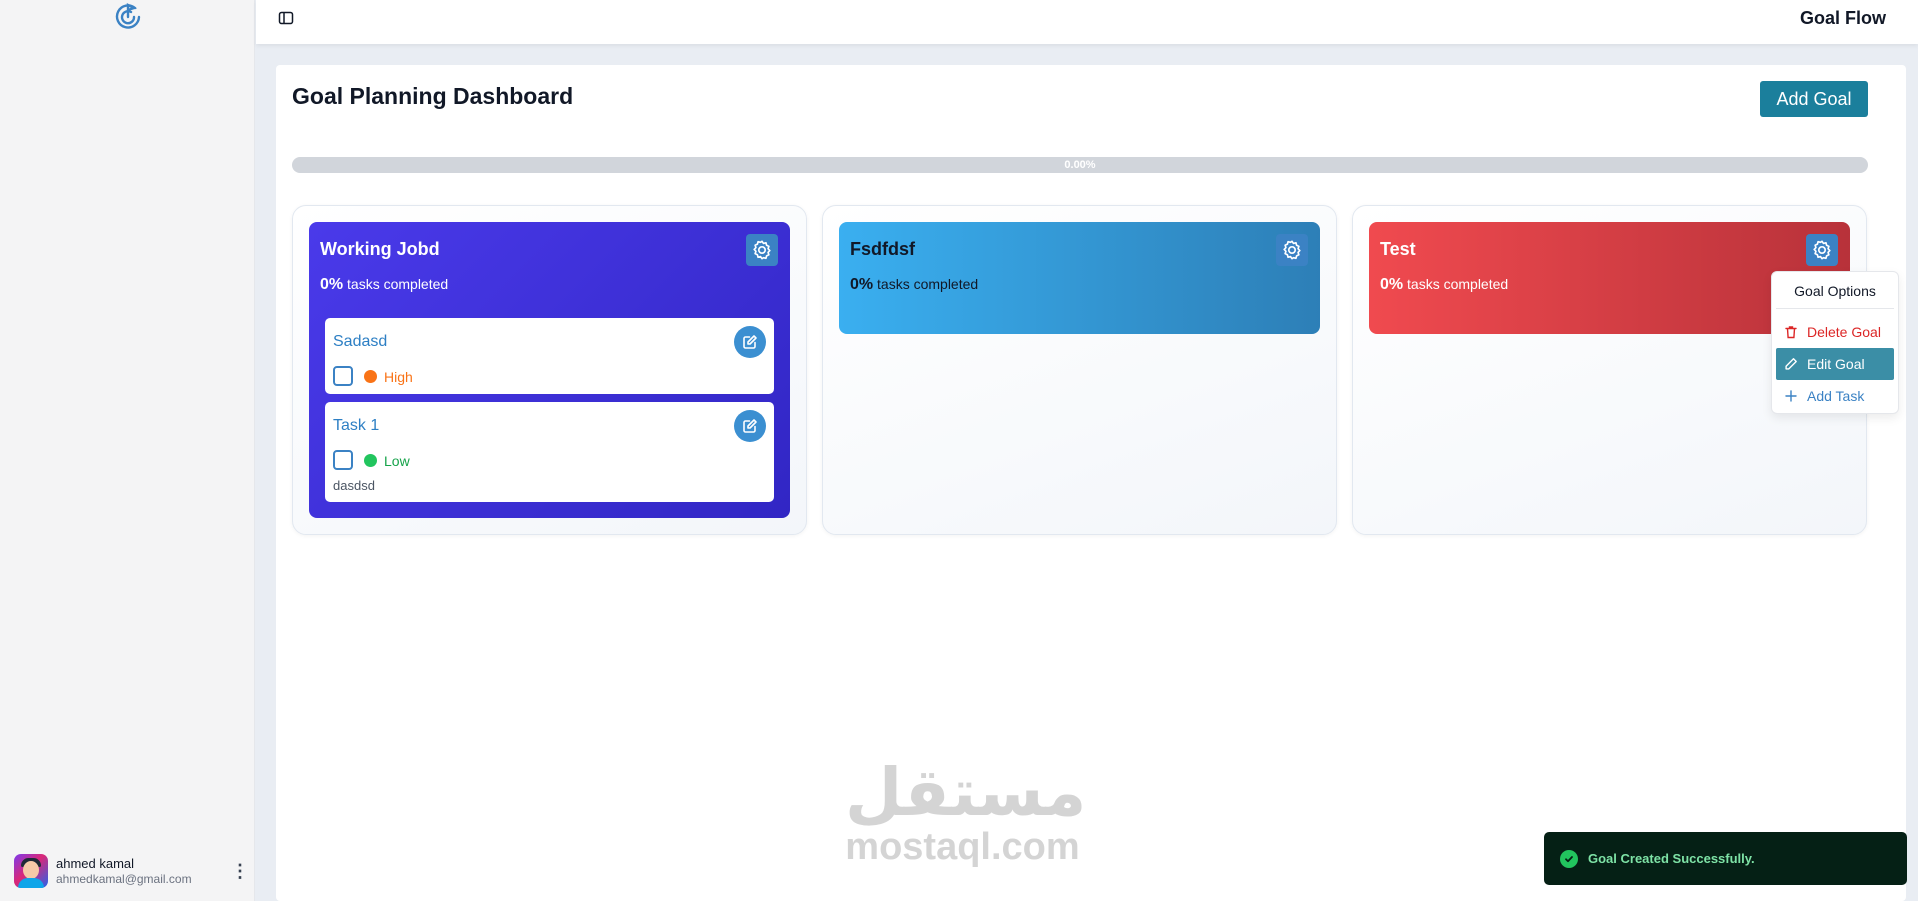  Describe the element at coordinates (398, 377) in the screenshot. I see `task-priority: High` at that location.